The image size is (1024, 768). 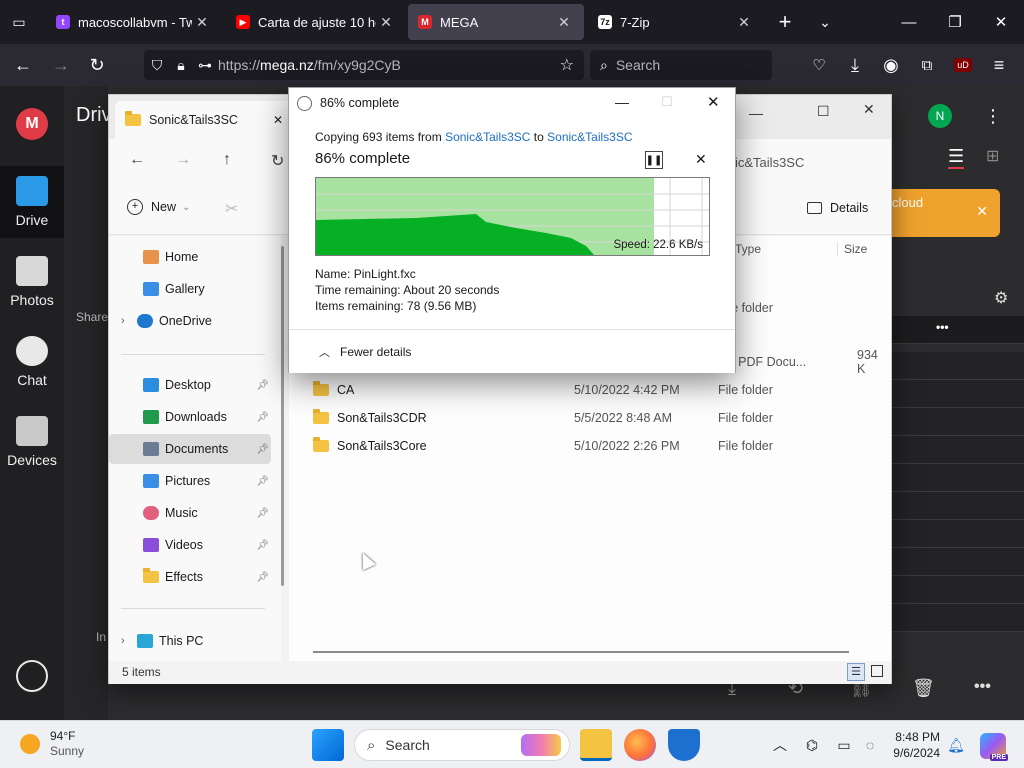 What do you see at coordinates (891, 65) in the screenshot?
I see `account-icon: ◉` at bounding box center [891, 65].